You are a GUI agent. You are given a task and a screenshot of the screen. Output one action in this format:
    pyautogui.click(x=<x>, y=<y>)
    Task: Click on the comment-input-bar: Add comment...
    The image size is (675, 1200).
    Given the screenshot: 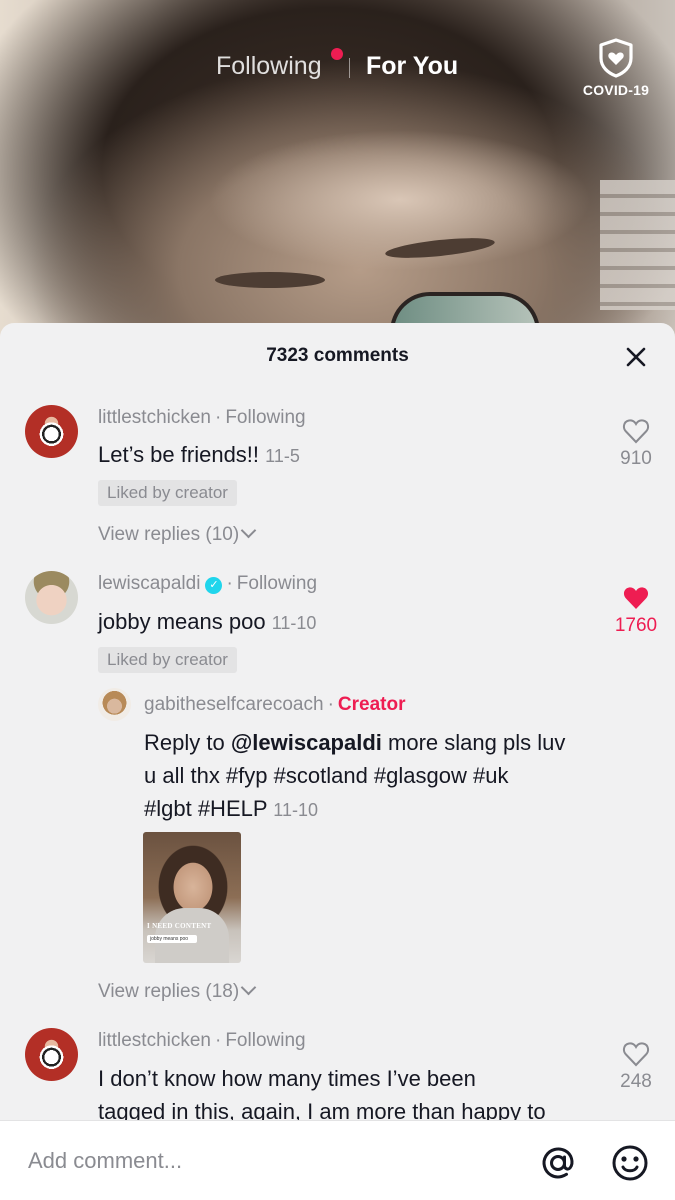 What is the action you would take?
    pyautogui.click(x=337, y=1160)
    